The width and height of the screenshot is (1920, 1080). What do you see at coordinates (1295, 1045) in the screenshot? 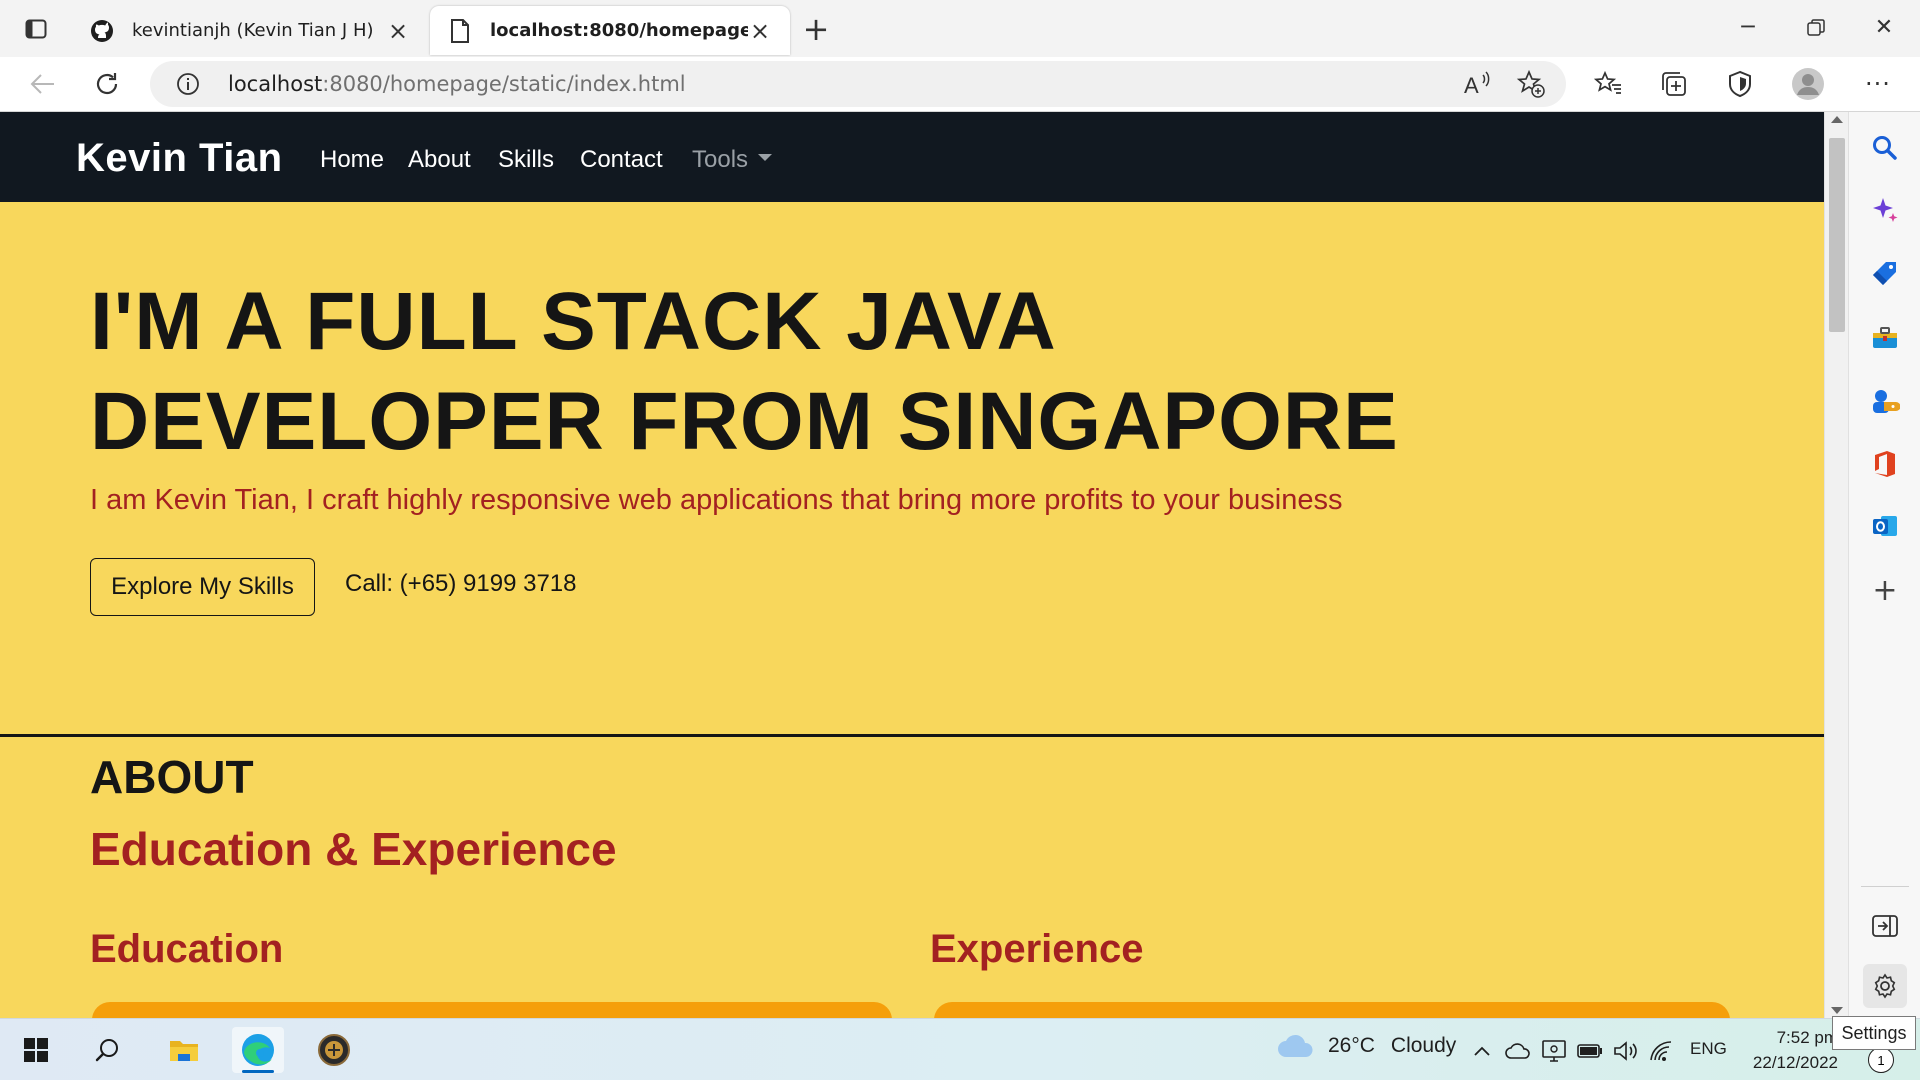
I see `cloud-icon` at bounding box center [1295, 1045].